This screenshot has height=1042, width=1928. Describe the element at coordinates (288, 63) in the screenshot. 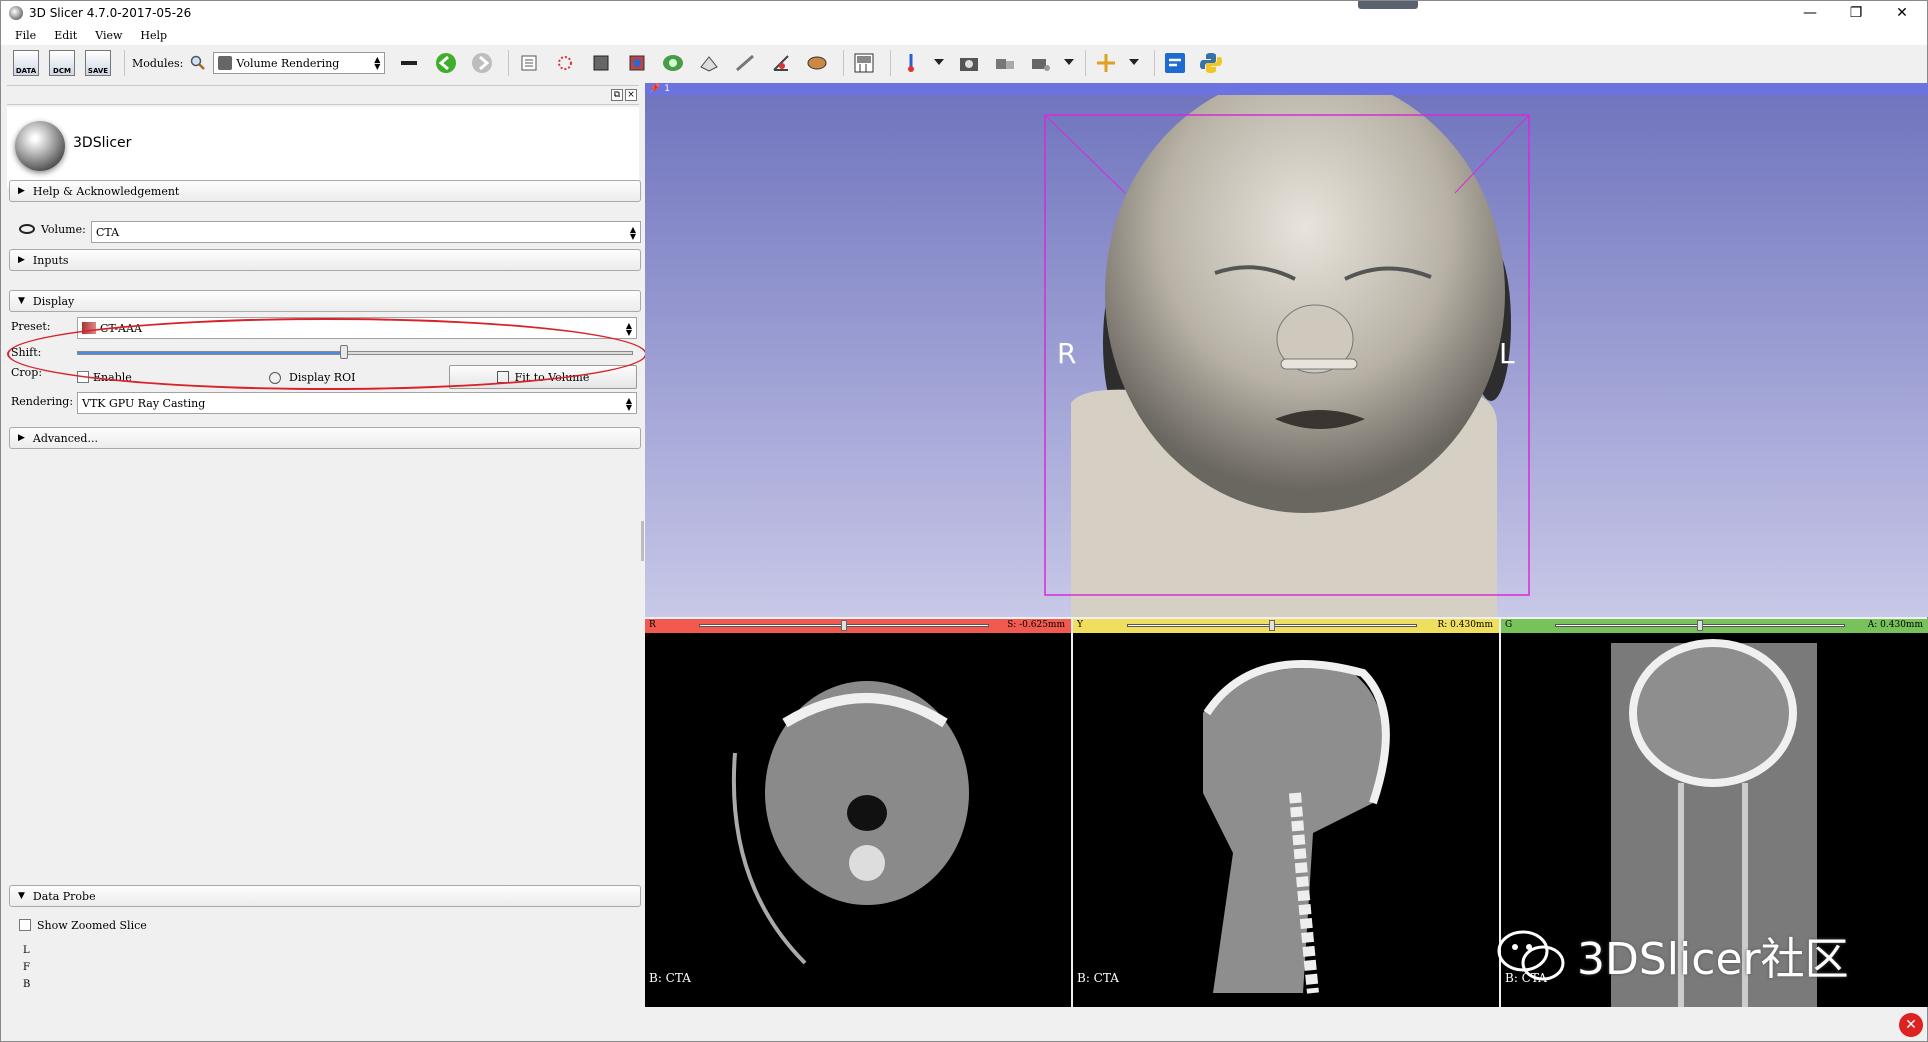

I see `module-selected: Volume Rendering` at that location.